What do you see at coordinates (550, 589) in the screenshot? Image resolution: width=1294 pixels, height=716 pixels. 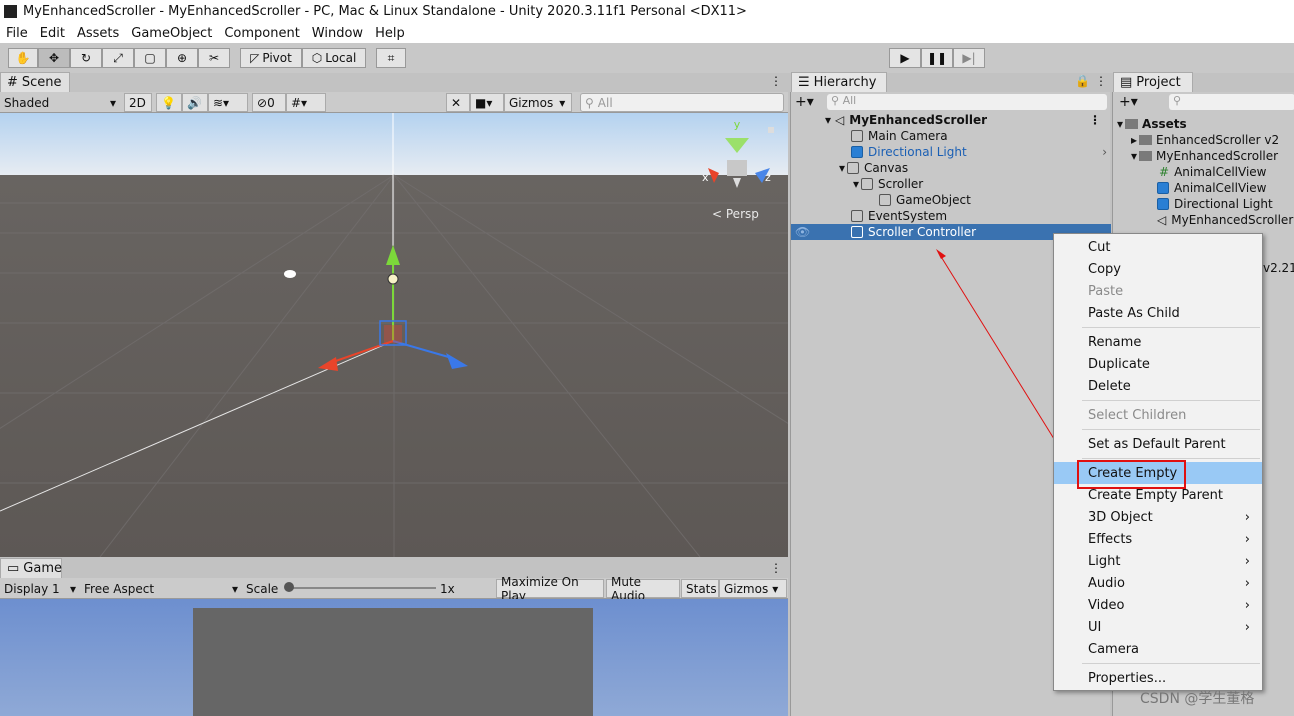 I see `maximize-on-play-toggle: Maximize On Play` at bounding box center [550, 589].